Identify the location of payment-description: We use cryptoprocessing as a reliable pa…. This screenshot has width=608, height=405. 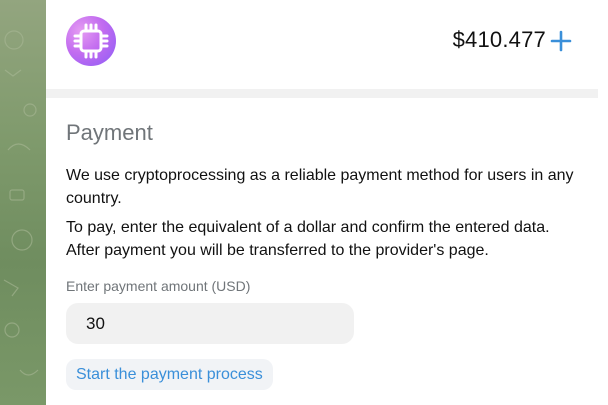
(320, 187).